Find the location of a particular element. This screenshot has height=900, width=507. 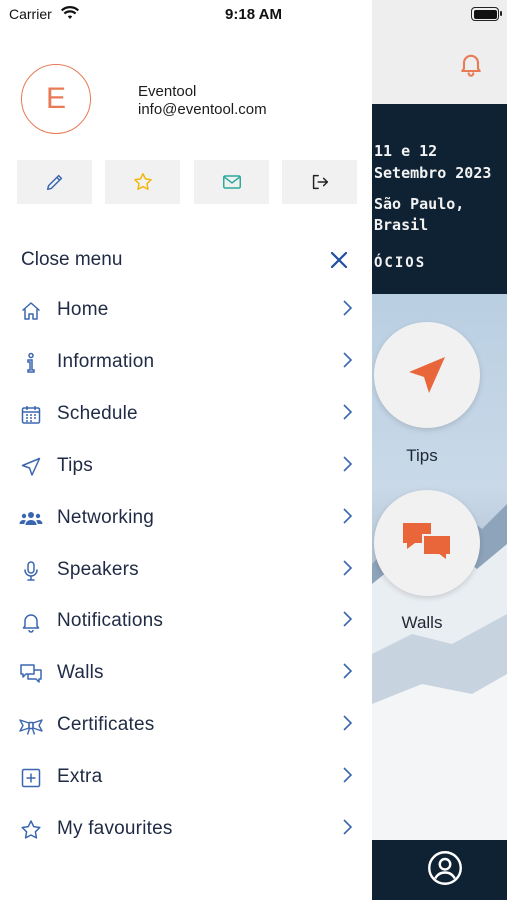

menu-item-information: Information is located at coordinates (186, 363).